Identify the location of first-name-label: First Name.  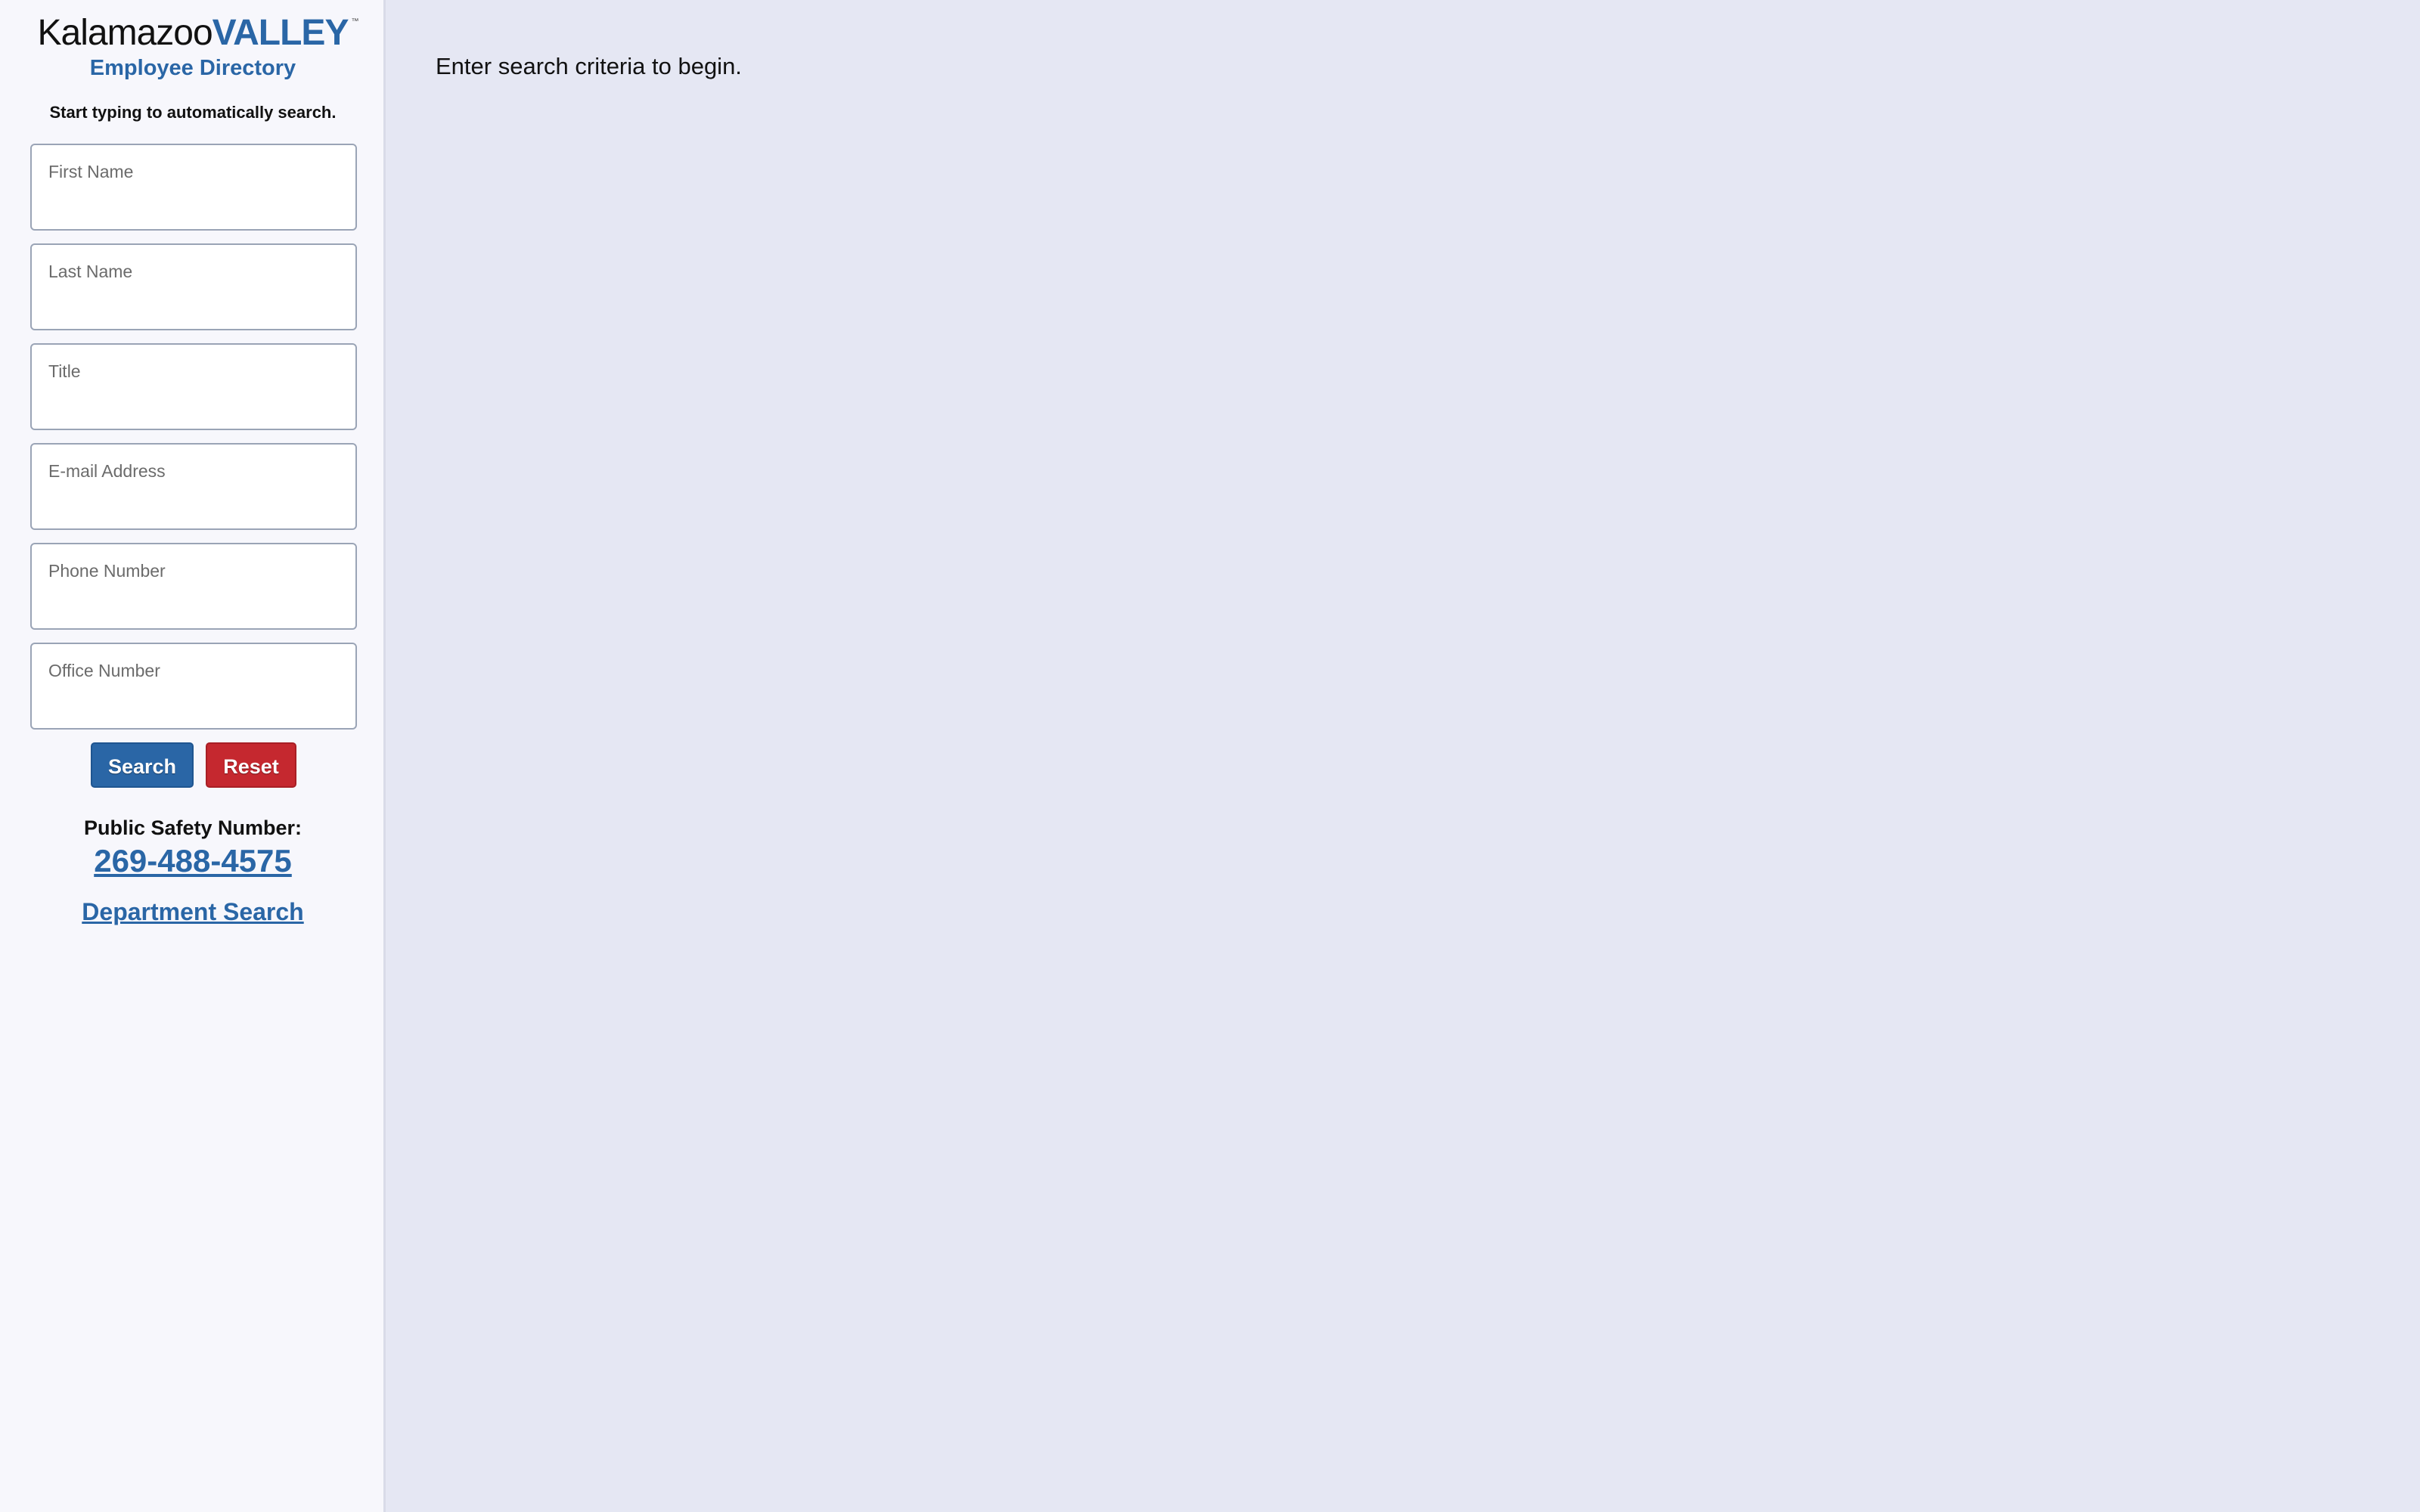
(91, 171).